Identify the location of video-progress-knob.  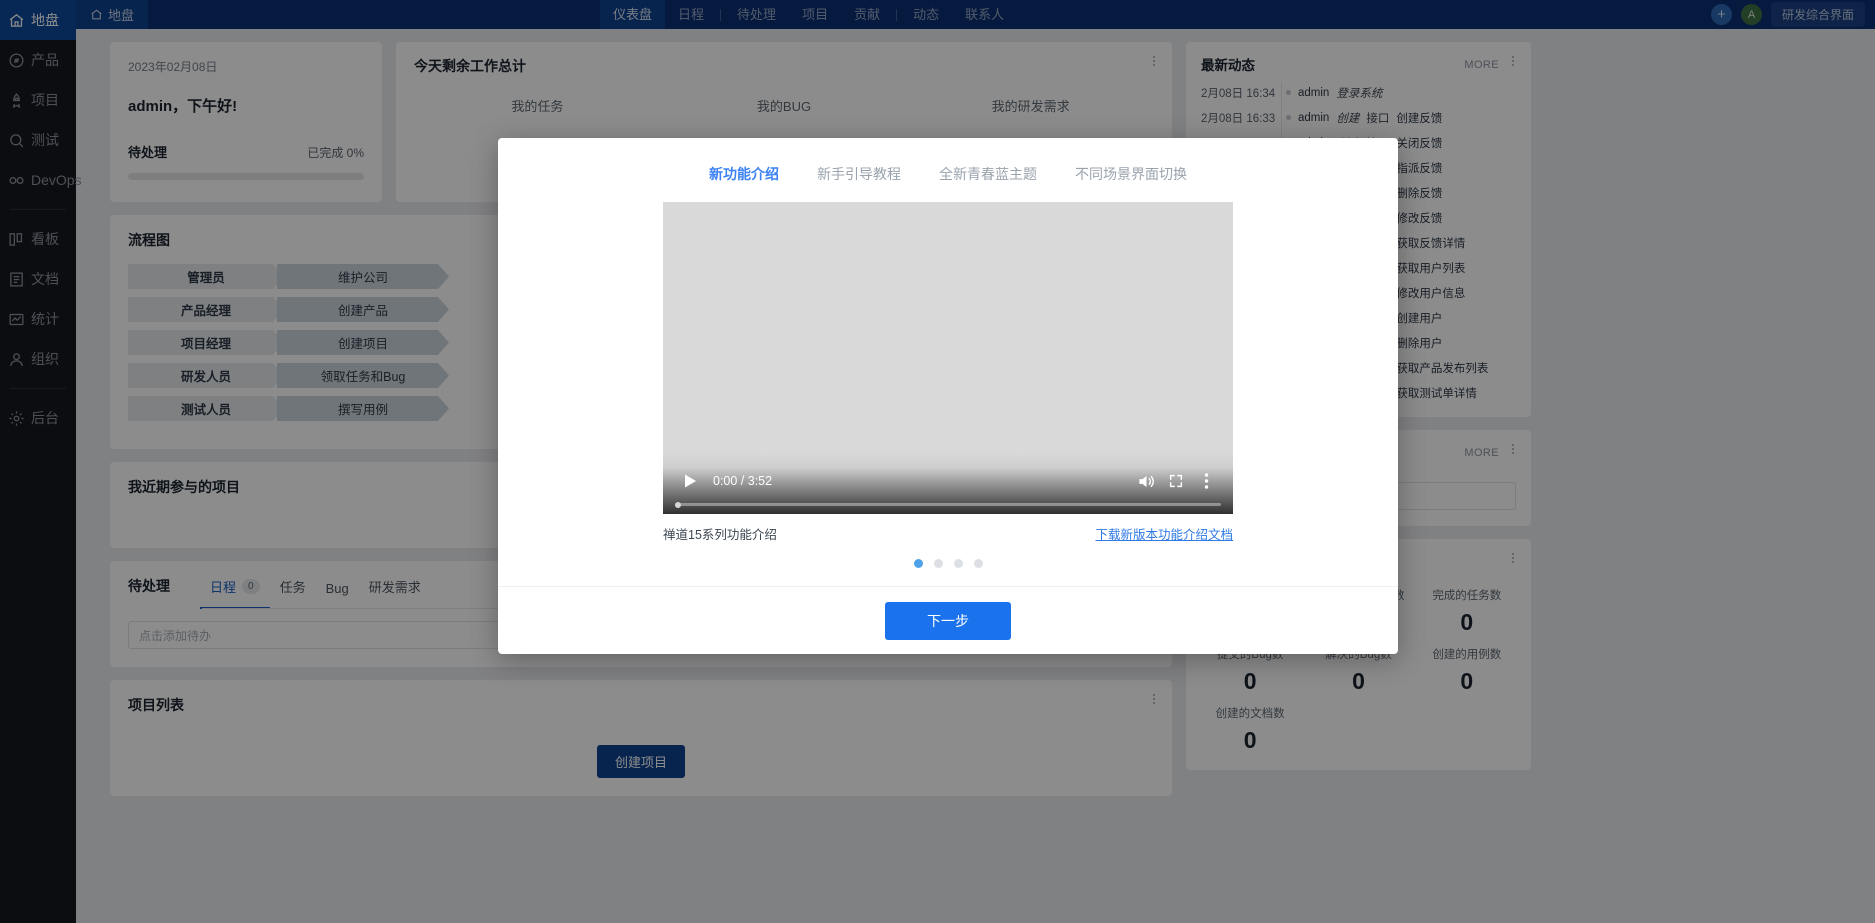
(678, 504).